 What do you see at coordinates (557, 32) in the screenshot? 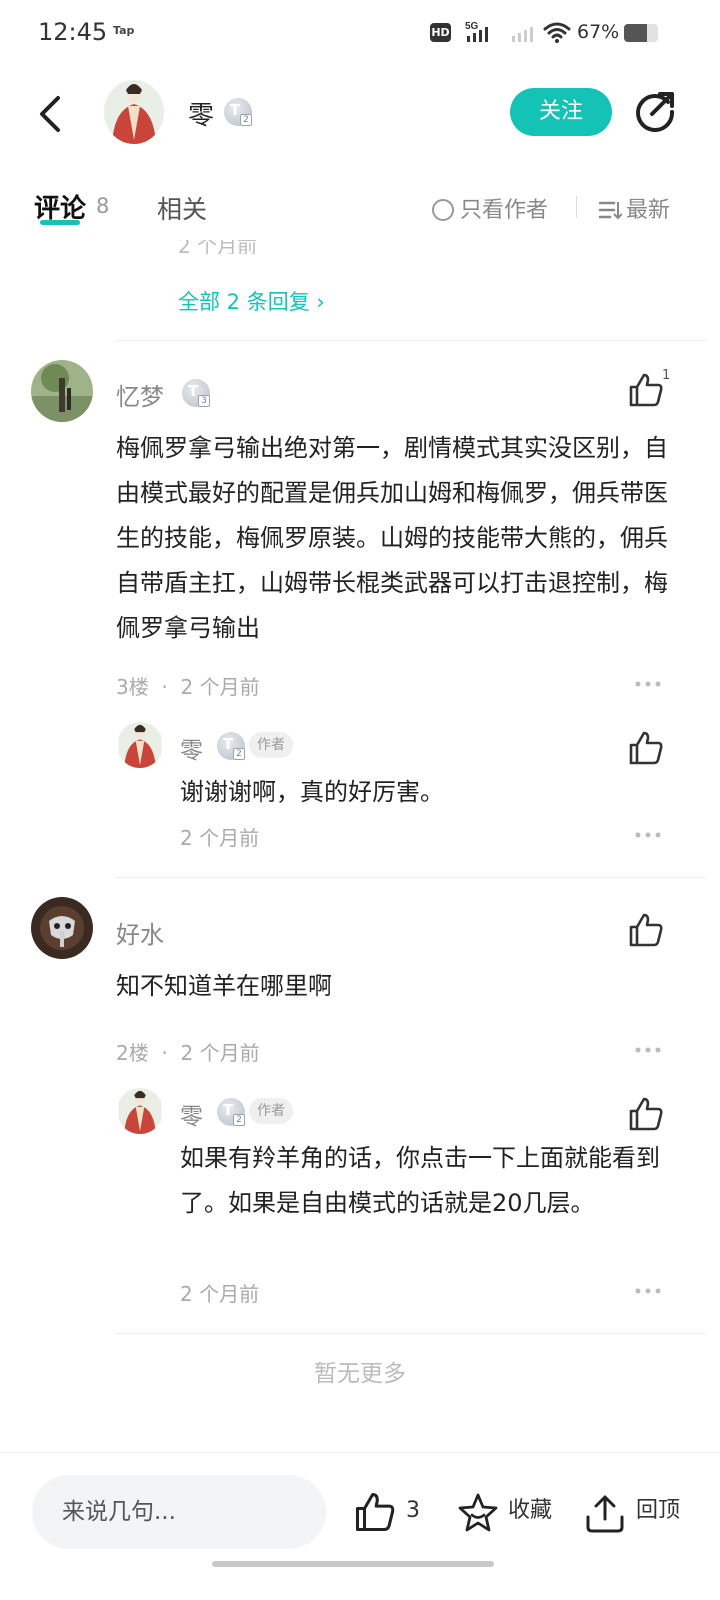
I see `wifi-icon` at bounding box center [557, 32].